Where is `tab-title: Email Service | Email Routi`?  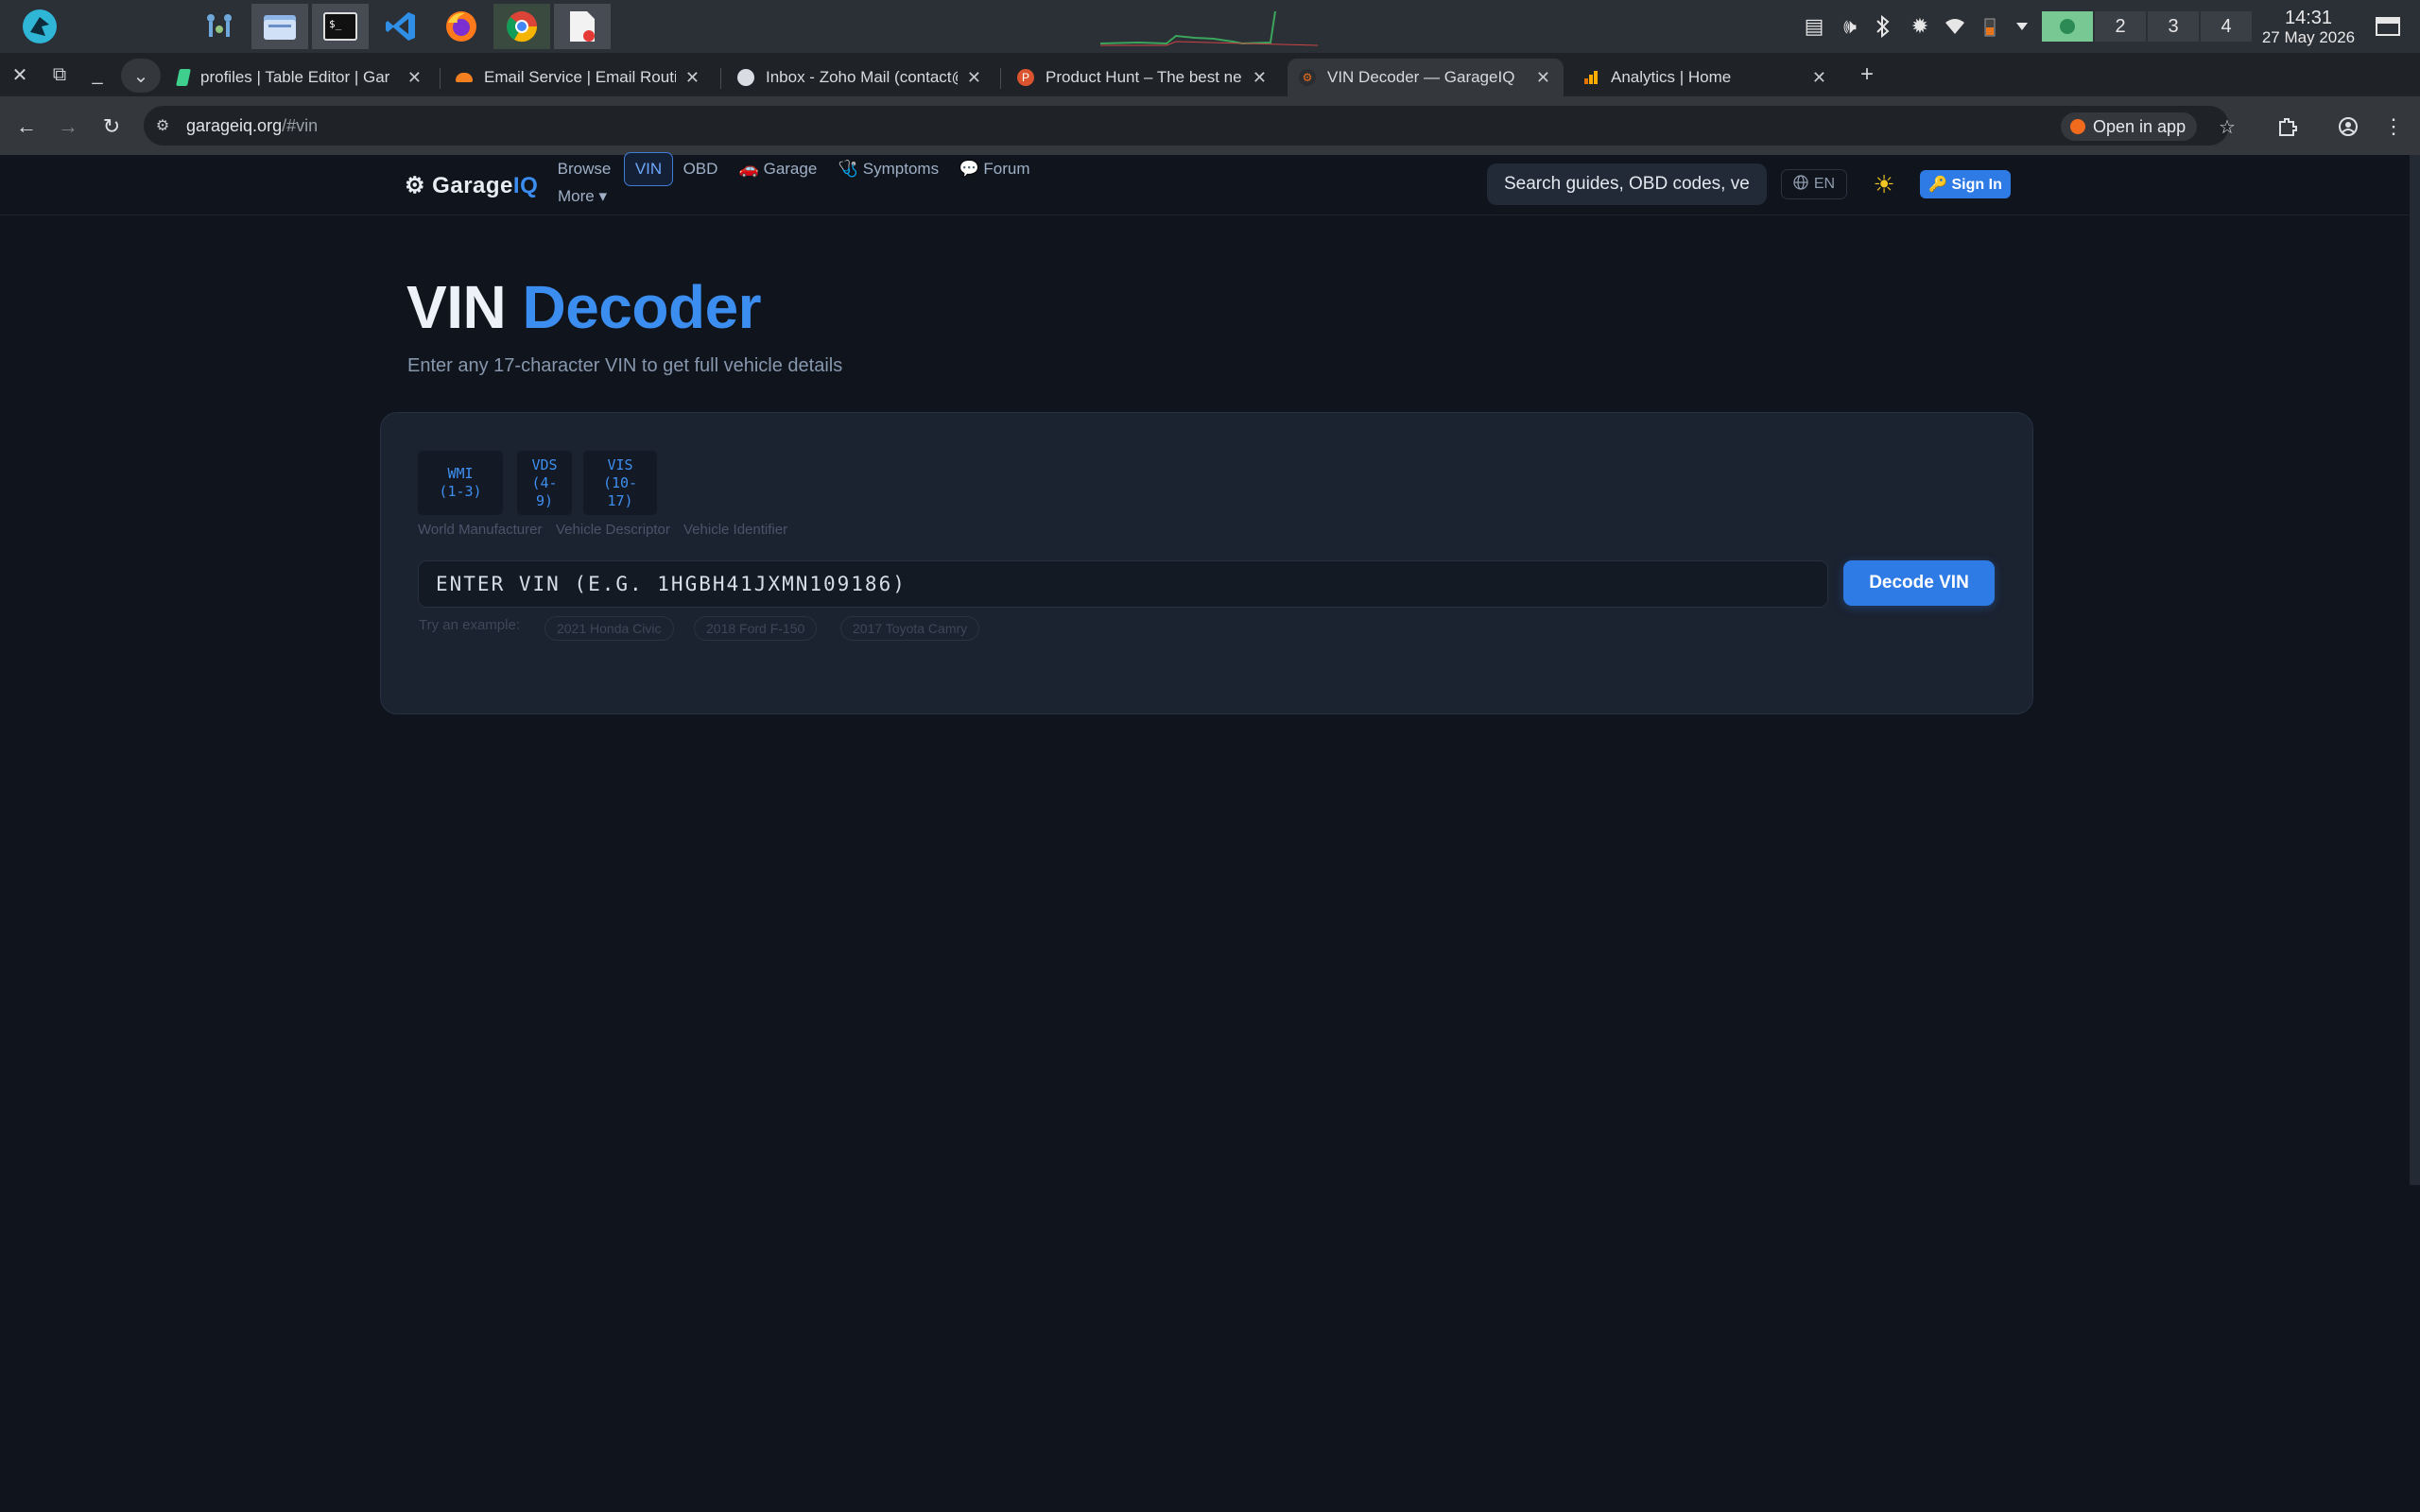 tab-title: Email Service | Email Routi is located at coordinates (580, 77).